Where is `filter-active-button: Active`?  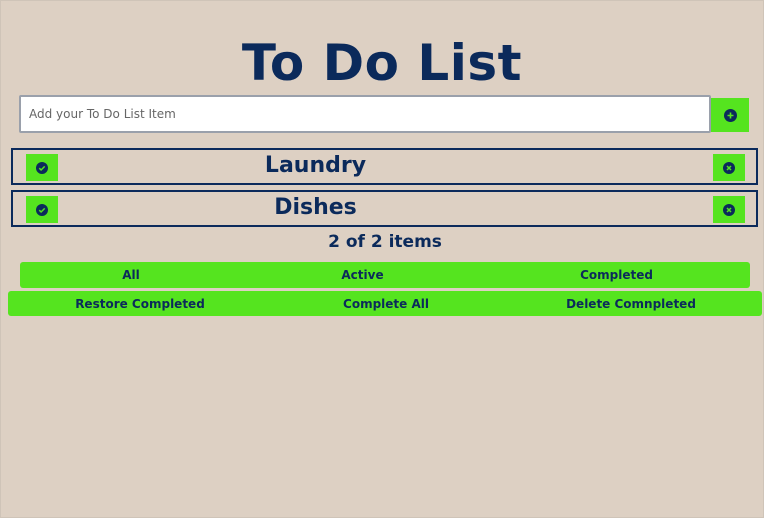
filter-active-button: Active is located at coordinates (362, 275).